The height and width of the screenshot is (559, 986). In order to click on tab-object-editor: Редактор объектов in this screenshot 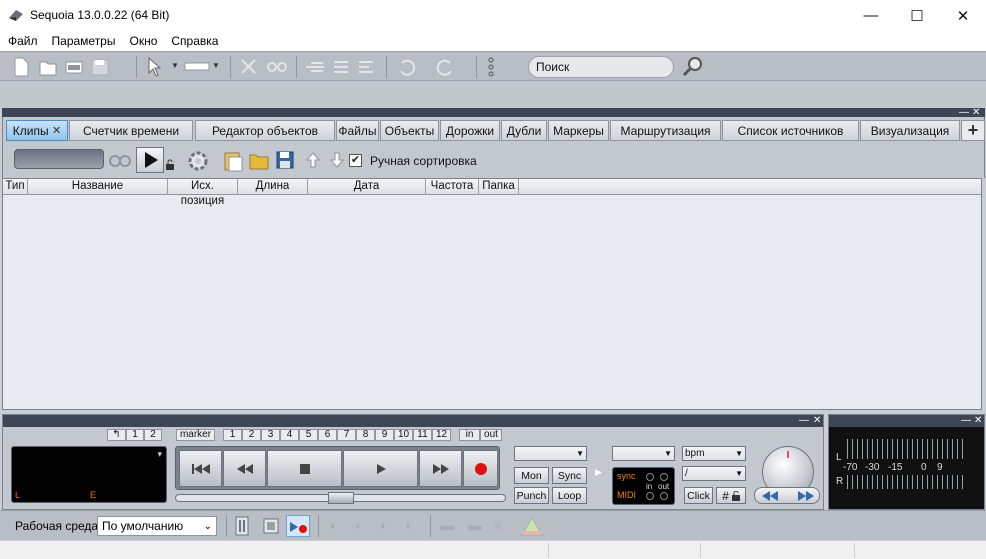, I will do `click(265, 130)`.